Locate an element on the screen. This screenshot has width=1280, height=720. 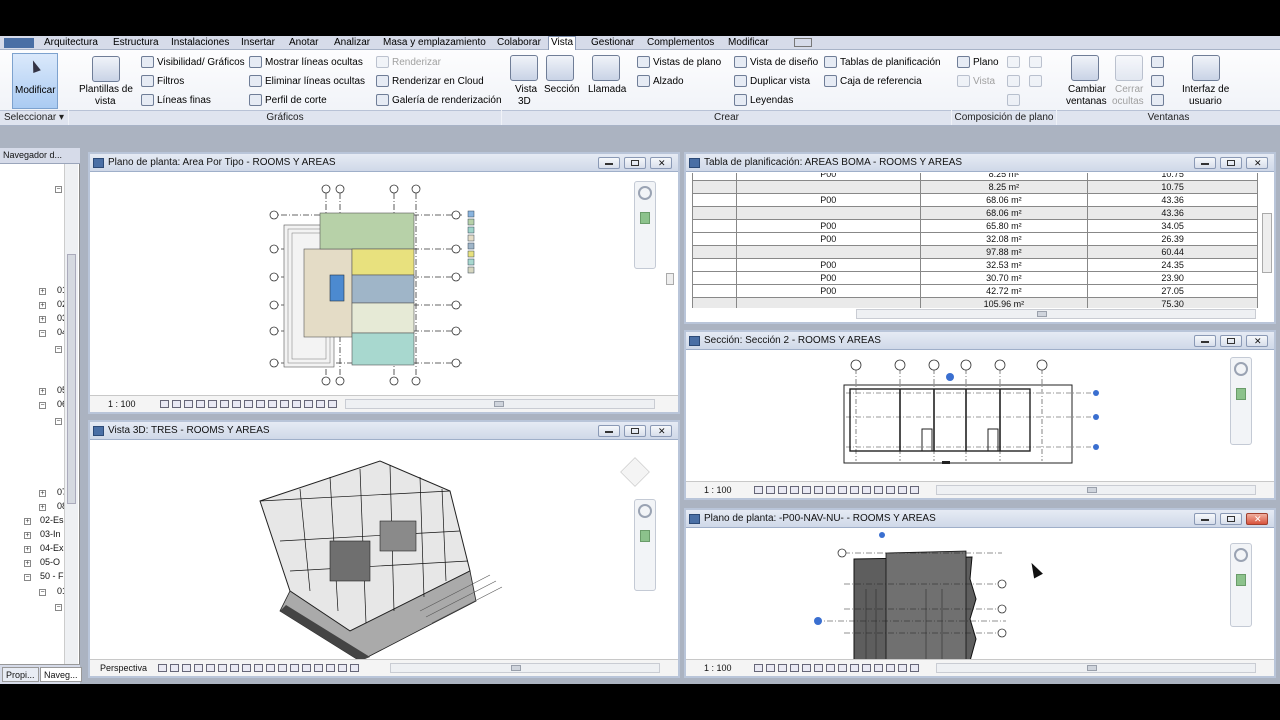
cell-area: 65.80 m² is located at coordinates (1004, 226).